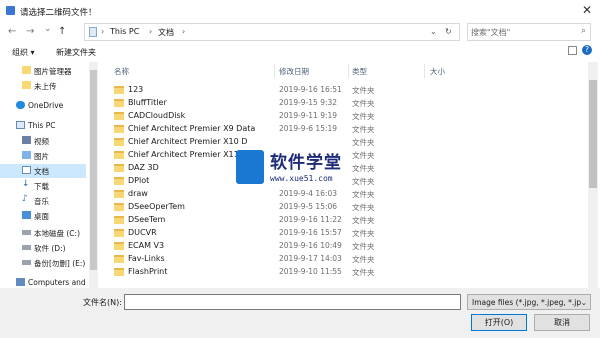 The width and height of the screenshot is (600, 338). What do you see at coordinates (242, 233) in the screenshot?
I see `list-item: DUCVR 2019-9-16 15:57 文件夹` at bounding box center [242, 233].